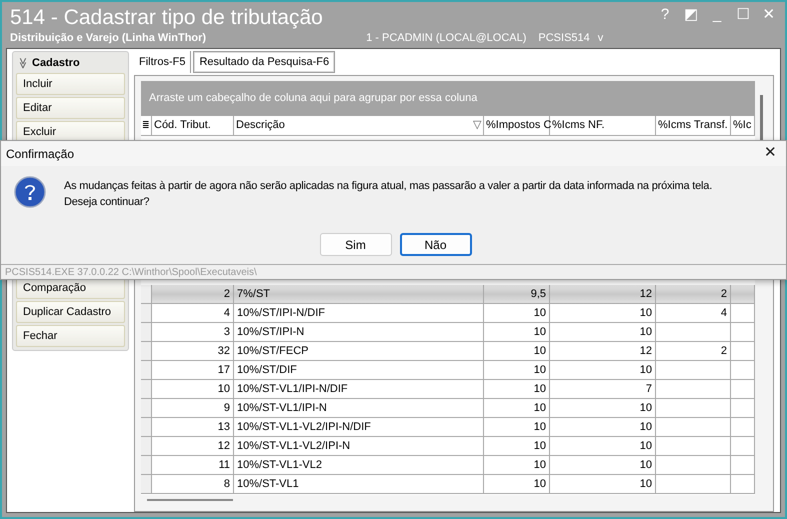  Describe the element at coordinates (359, 332) in the screenshot. I see `table-cell: 10%/ST/IPI-N` at that location.